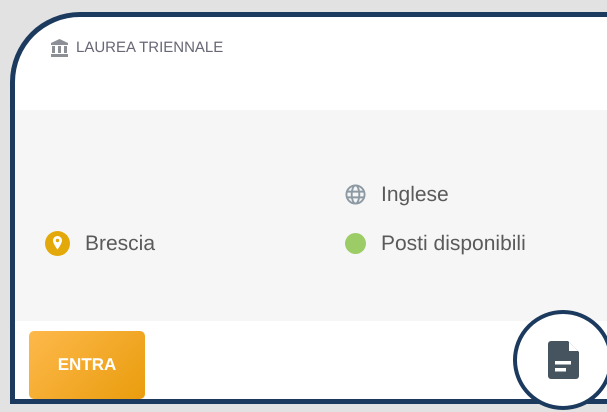  What do you see at coordinates (120, 244) in the screenshot?
I see `location-text: Brescia` at bounding box center [120, 244].